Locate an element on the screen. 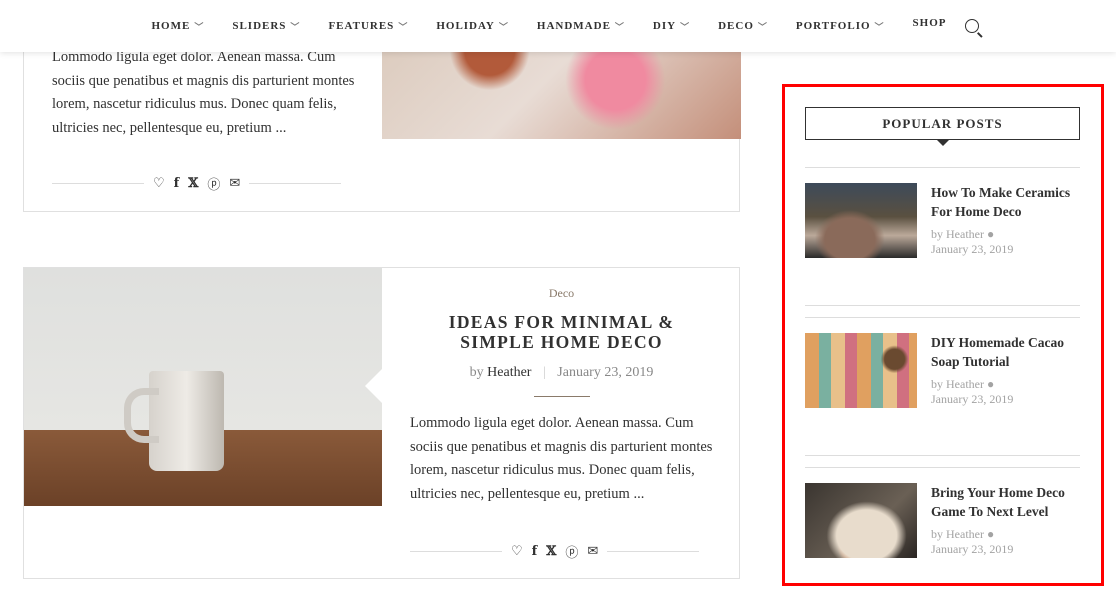 The height and width of the screenshot is (590, 1116). nav-label: HANDMADE is located at coordinates (573, 26).